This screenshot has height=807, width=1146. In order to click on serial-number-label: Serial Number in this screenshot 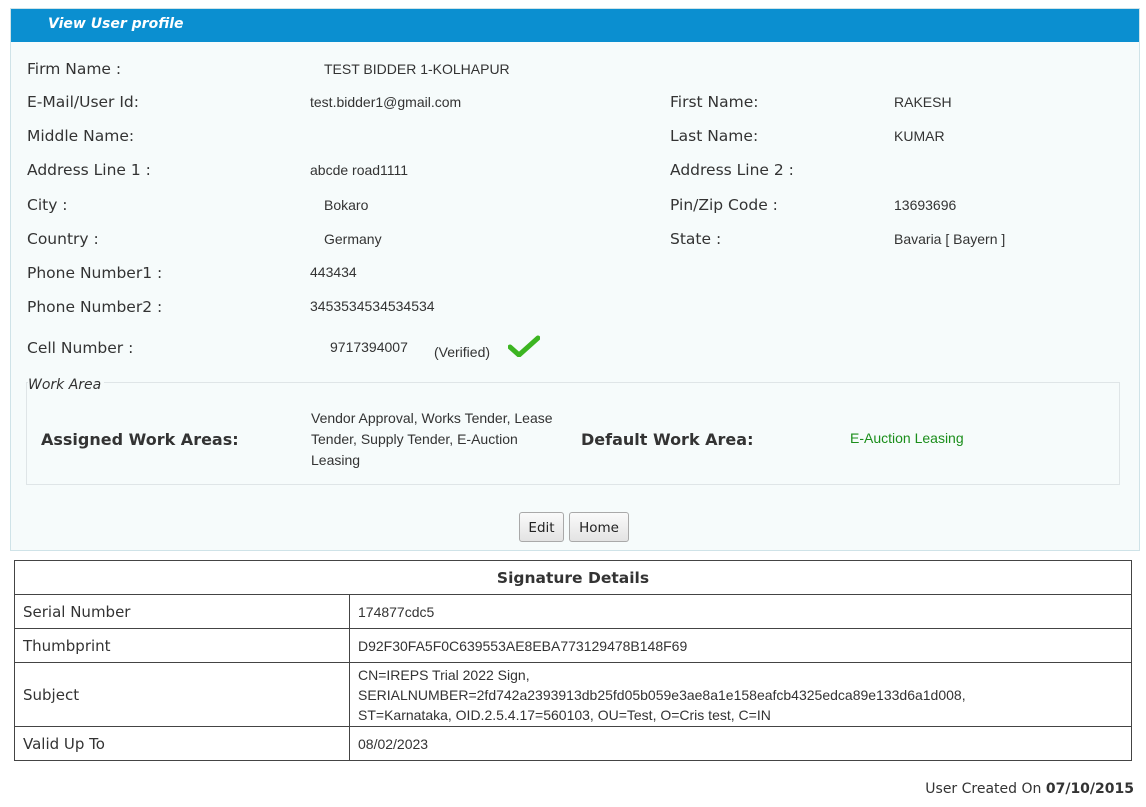, I will do `click(182, 611)`.